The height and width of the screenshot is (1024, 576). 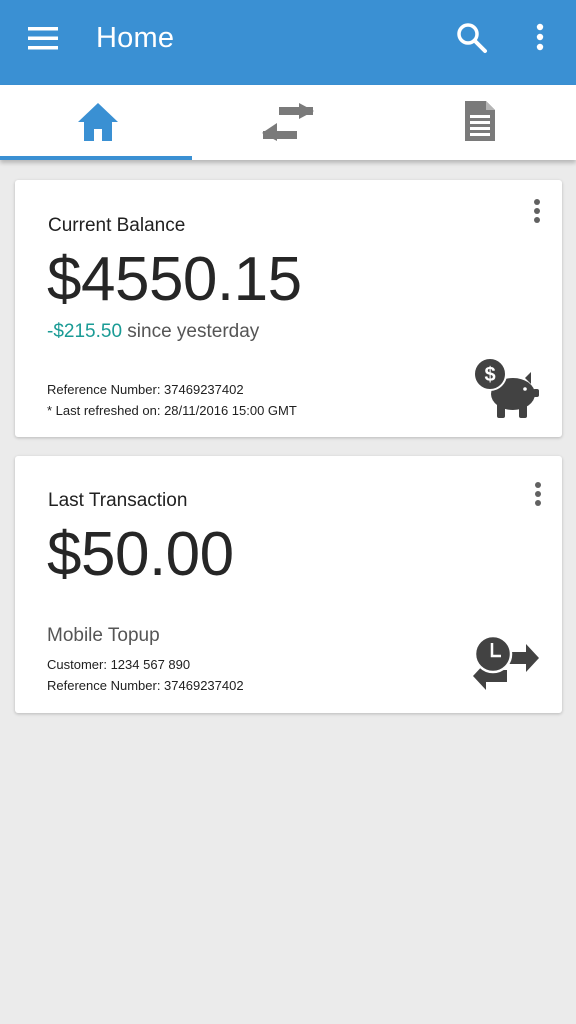 What do you see at coordinates (119, 664) in the screenshot?
I see `transaction-customer: Customer: 1234 567 890` at bounding box center [119, 664].